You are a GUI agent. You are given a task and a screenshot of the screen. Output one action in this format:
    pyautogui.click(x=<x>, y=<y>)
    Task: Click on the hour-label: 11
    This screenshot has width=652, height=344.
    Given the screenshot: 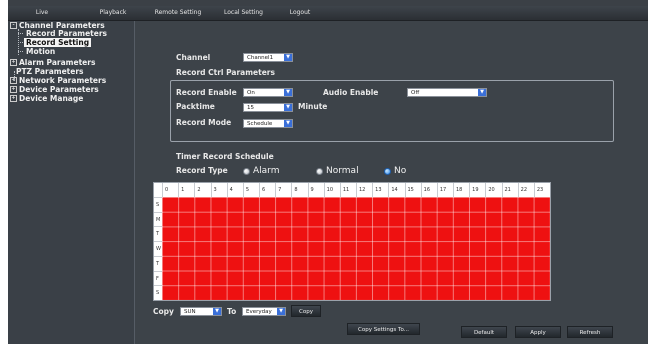 What is the action you would take?
    pyautogui.click(x=347, y=190)
    